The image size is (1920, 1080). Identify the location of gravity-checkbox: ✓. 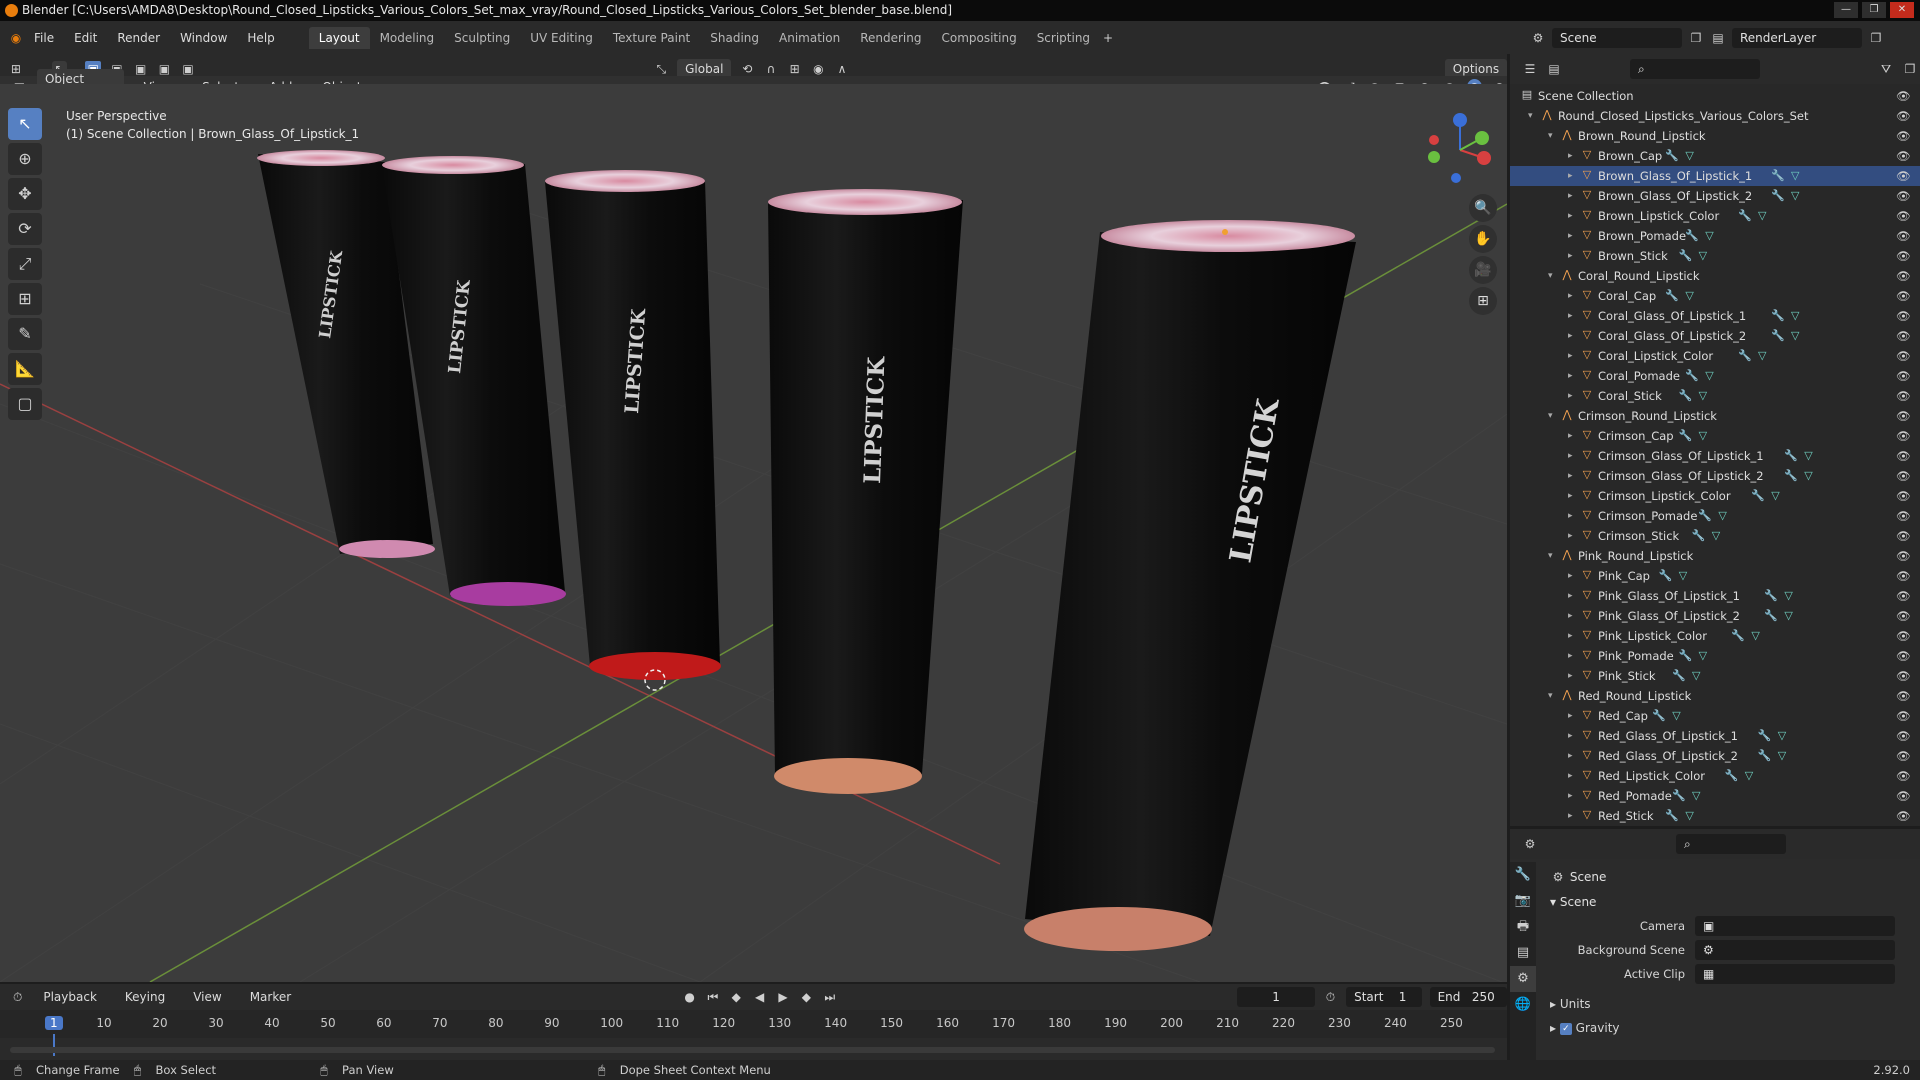
(1565, 1028).